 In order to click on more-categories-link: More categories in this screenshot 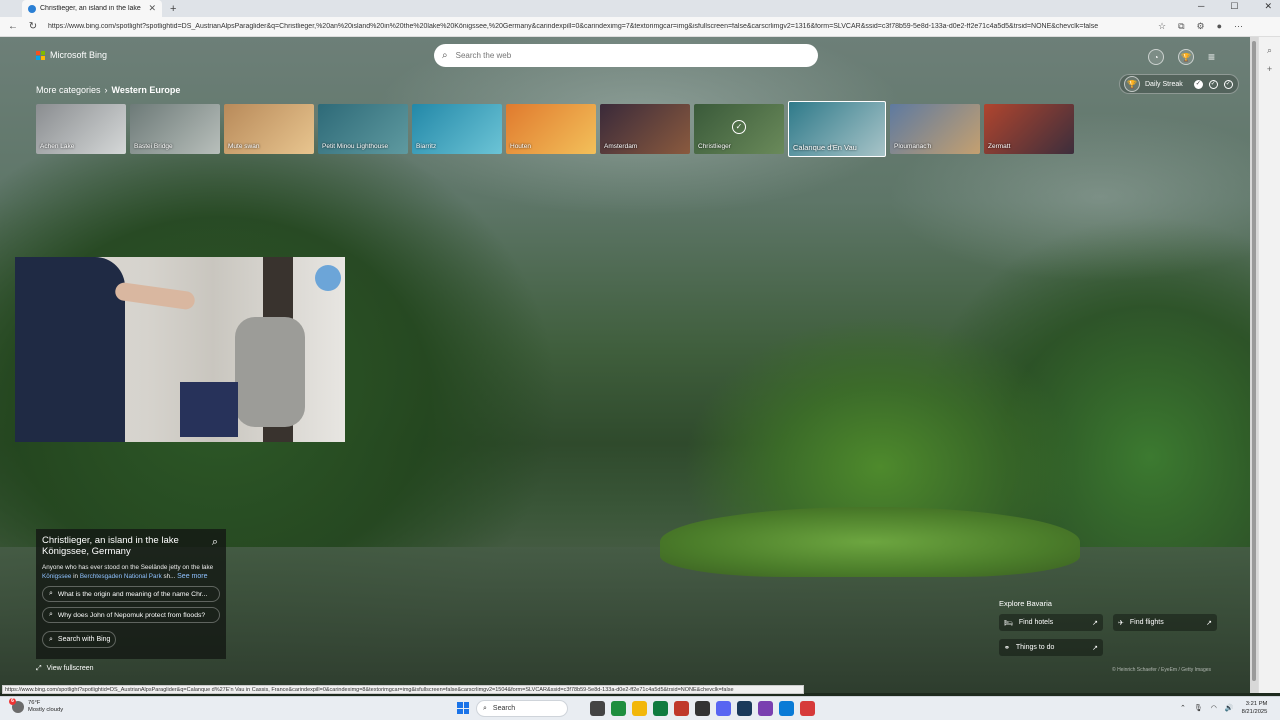, I will do `click(68, 90)`.